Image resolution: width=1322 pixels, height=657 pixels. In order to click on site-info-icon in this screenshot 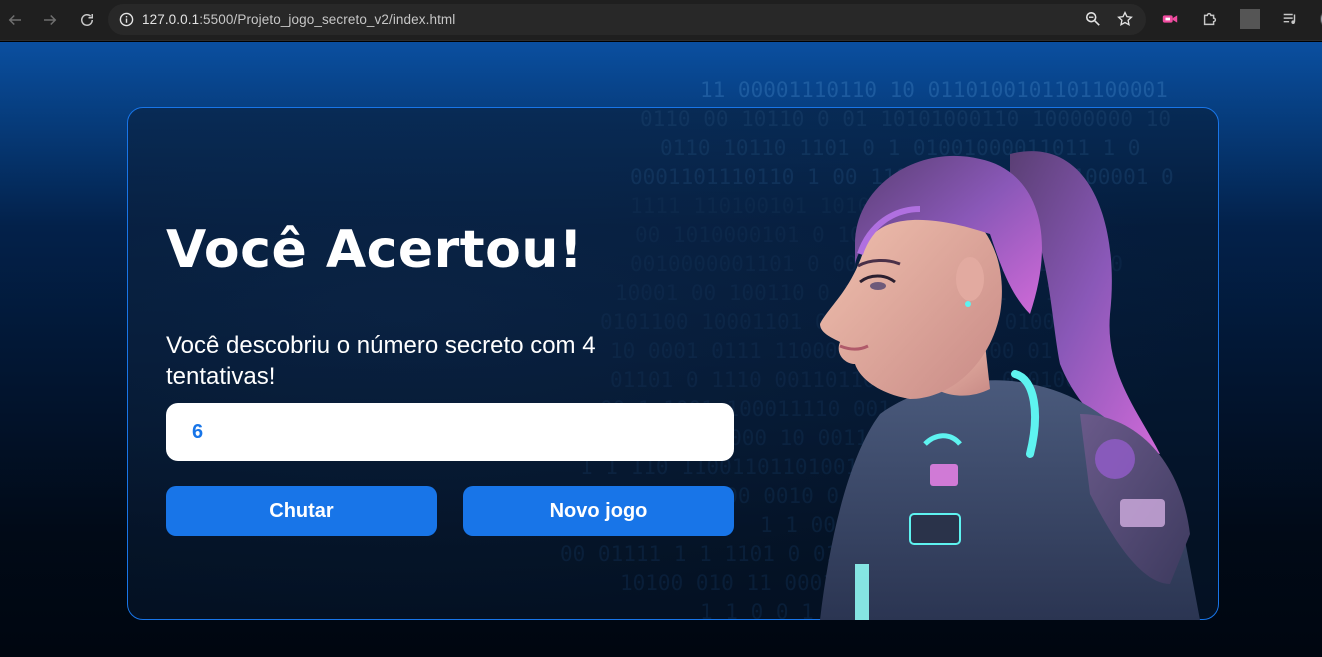, I will do `click(126, 20)`.